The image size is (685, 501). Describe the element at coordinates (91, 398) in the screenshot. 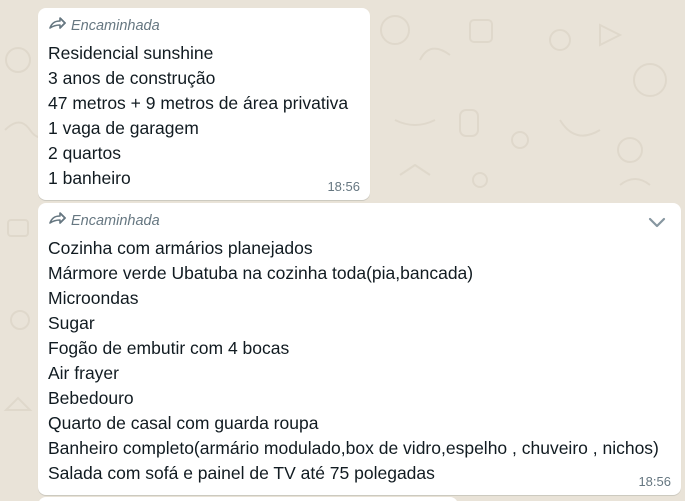

I see `message-line: Bebedouro` at that location.